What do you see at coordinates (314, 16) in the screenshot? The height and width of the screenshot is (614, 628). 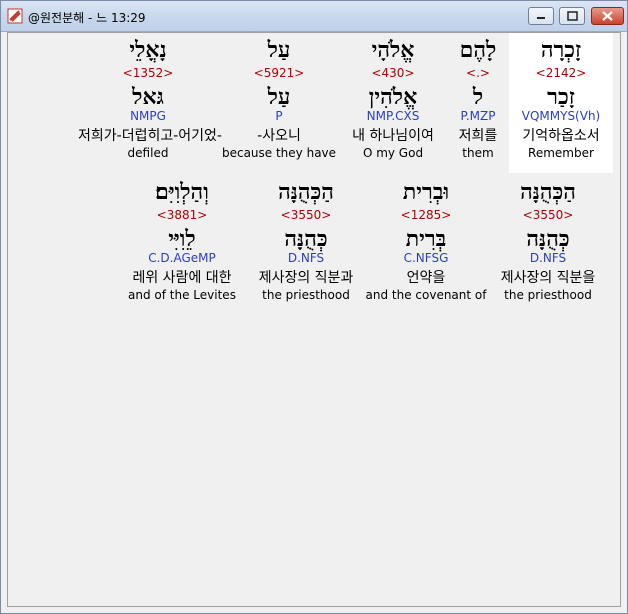 I see `title-bar: @원전분해 - 느 13:29` at bounding box center [314, 16].